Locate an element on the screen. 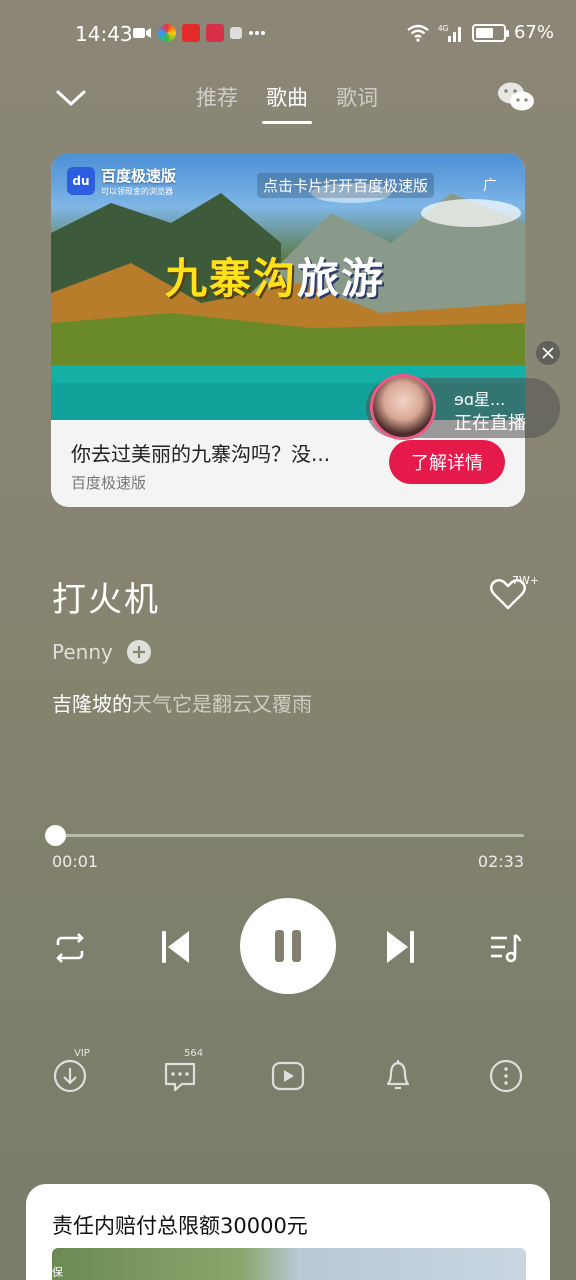  app-icon-colorful is located at coordinates (167, 33).